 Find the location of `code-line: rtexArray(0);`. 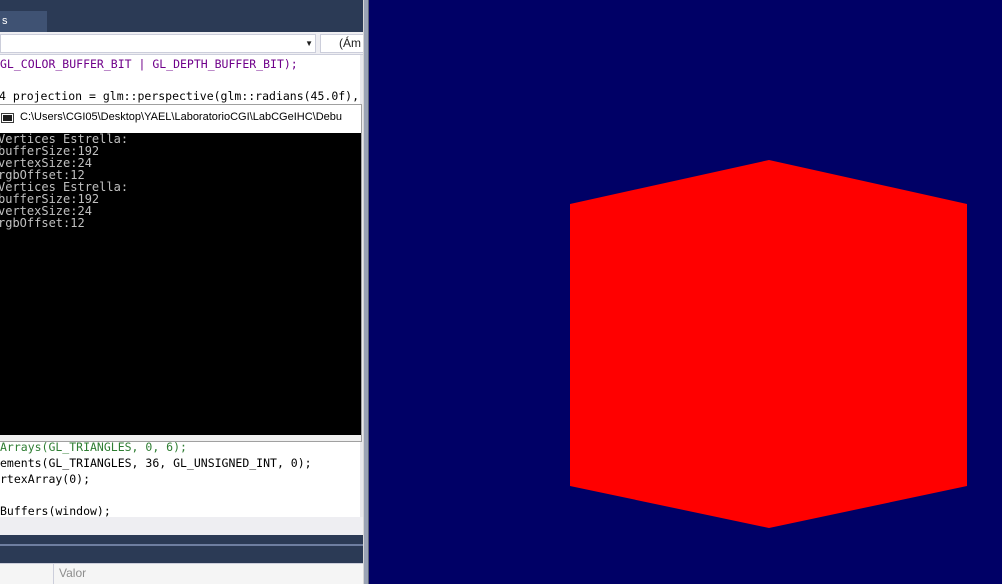

code-line: rtexArray(0); is located at coordinates (45, 479).